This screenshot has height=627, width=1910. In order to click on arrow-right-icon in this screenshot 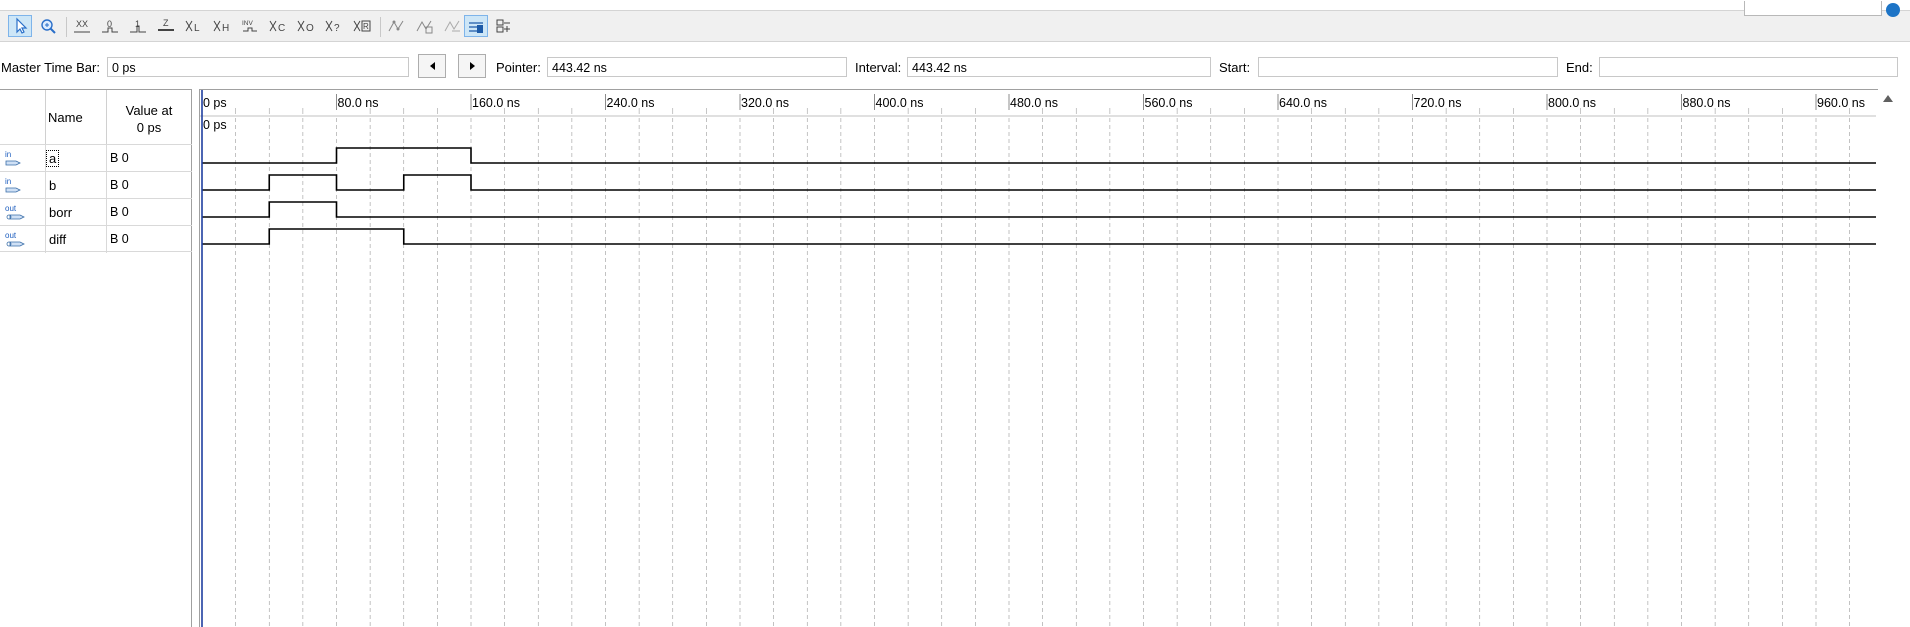, I will do `click(472, 66)`.